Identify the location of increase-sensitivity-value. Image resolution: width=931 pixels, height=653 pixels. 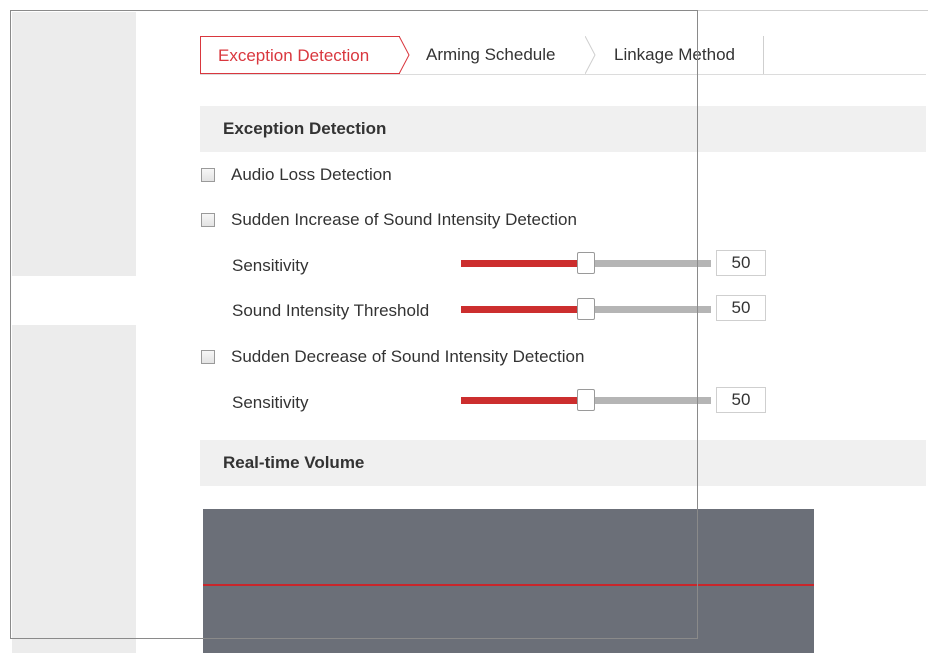
(741, 263).